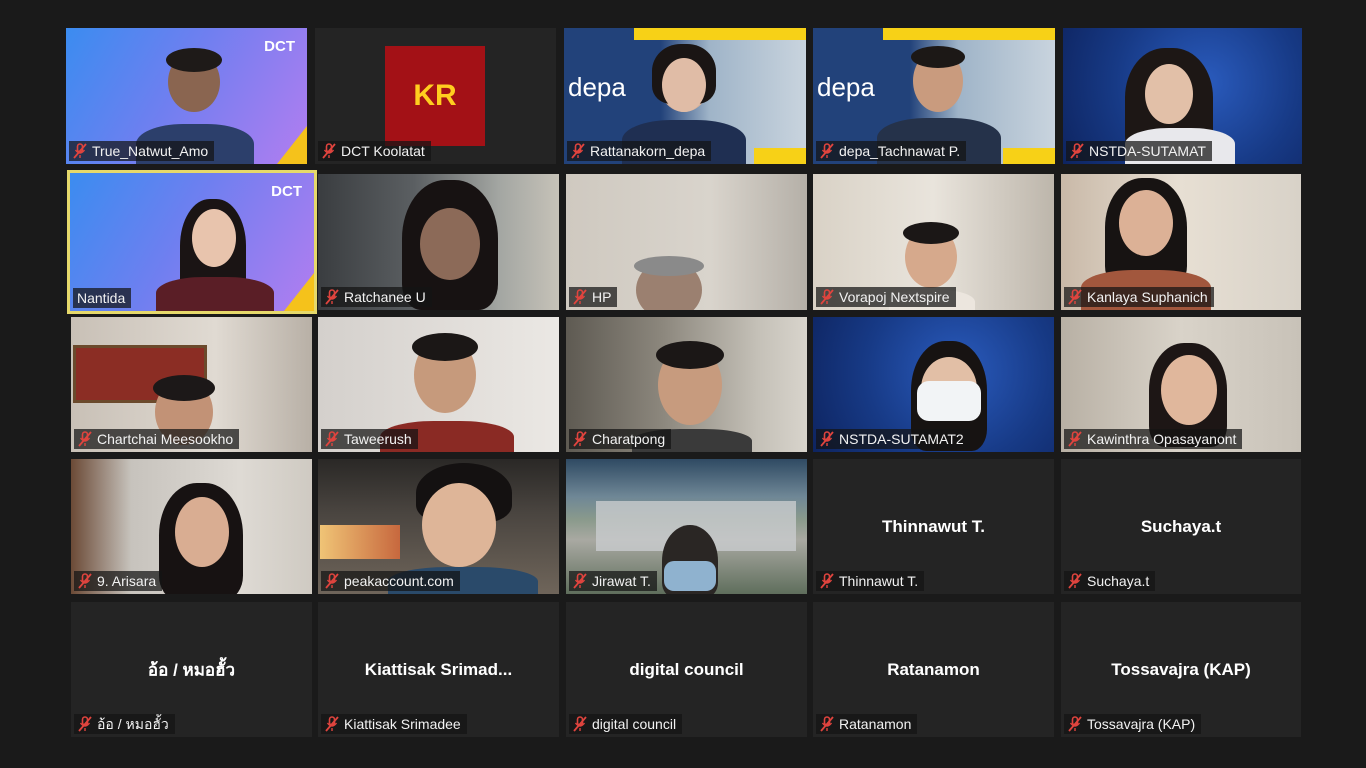 The image size is (1366, 768). I want to click on participant-nameplate: peakaccount.com, so click(390, 581).